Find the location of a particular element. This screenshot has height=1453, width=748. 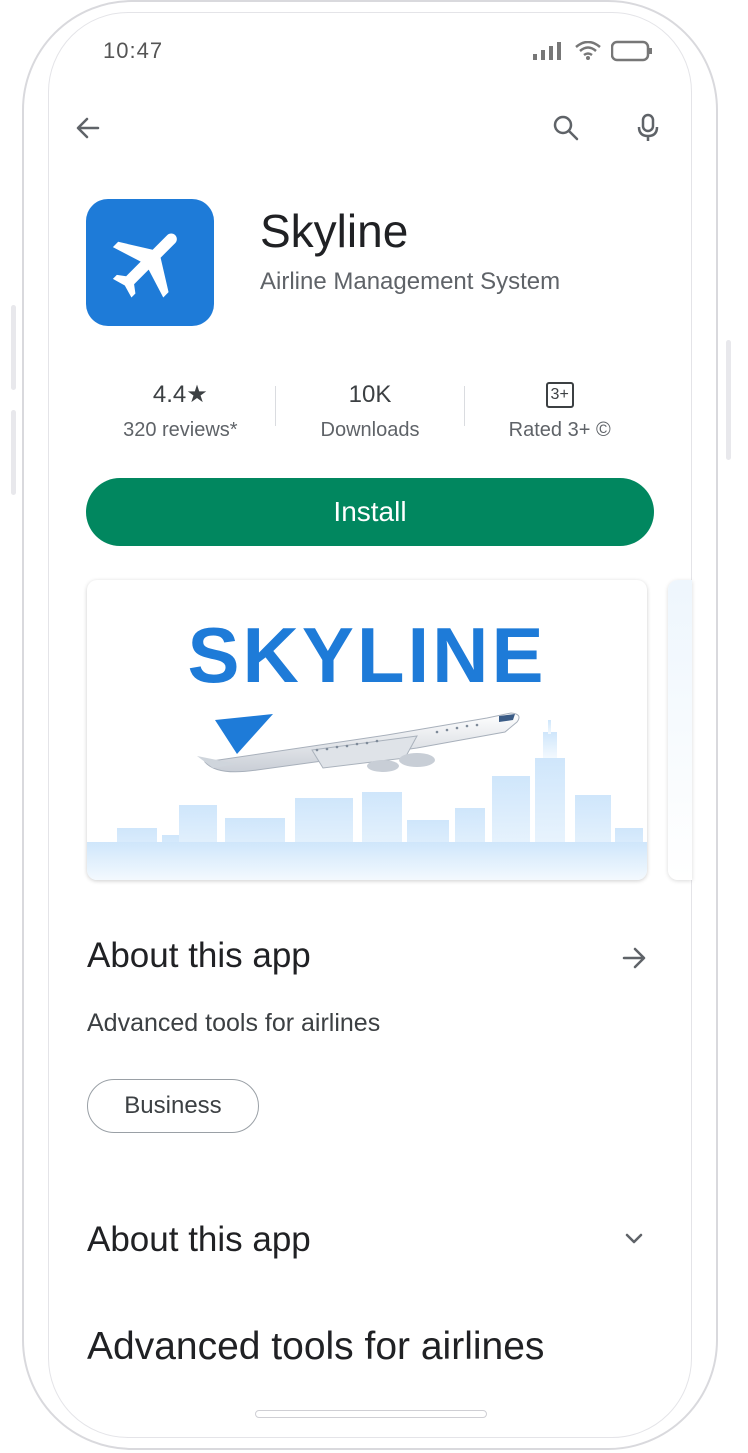

about-expand-button is located at coordinates (634, 958).